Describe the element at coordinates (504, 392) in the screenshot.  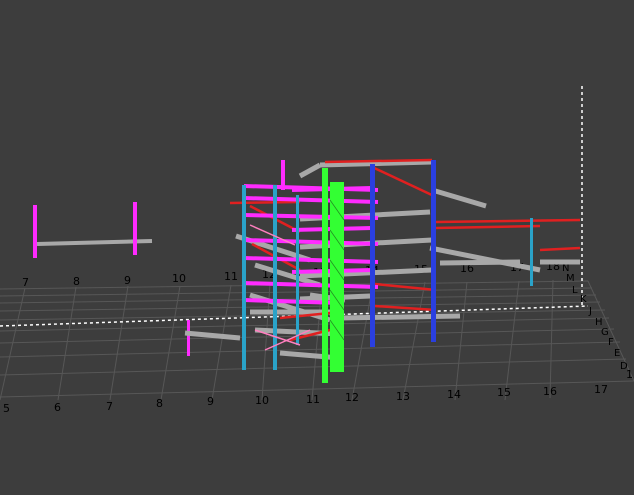
I see `grid-label: 15` at that location.